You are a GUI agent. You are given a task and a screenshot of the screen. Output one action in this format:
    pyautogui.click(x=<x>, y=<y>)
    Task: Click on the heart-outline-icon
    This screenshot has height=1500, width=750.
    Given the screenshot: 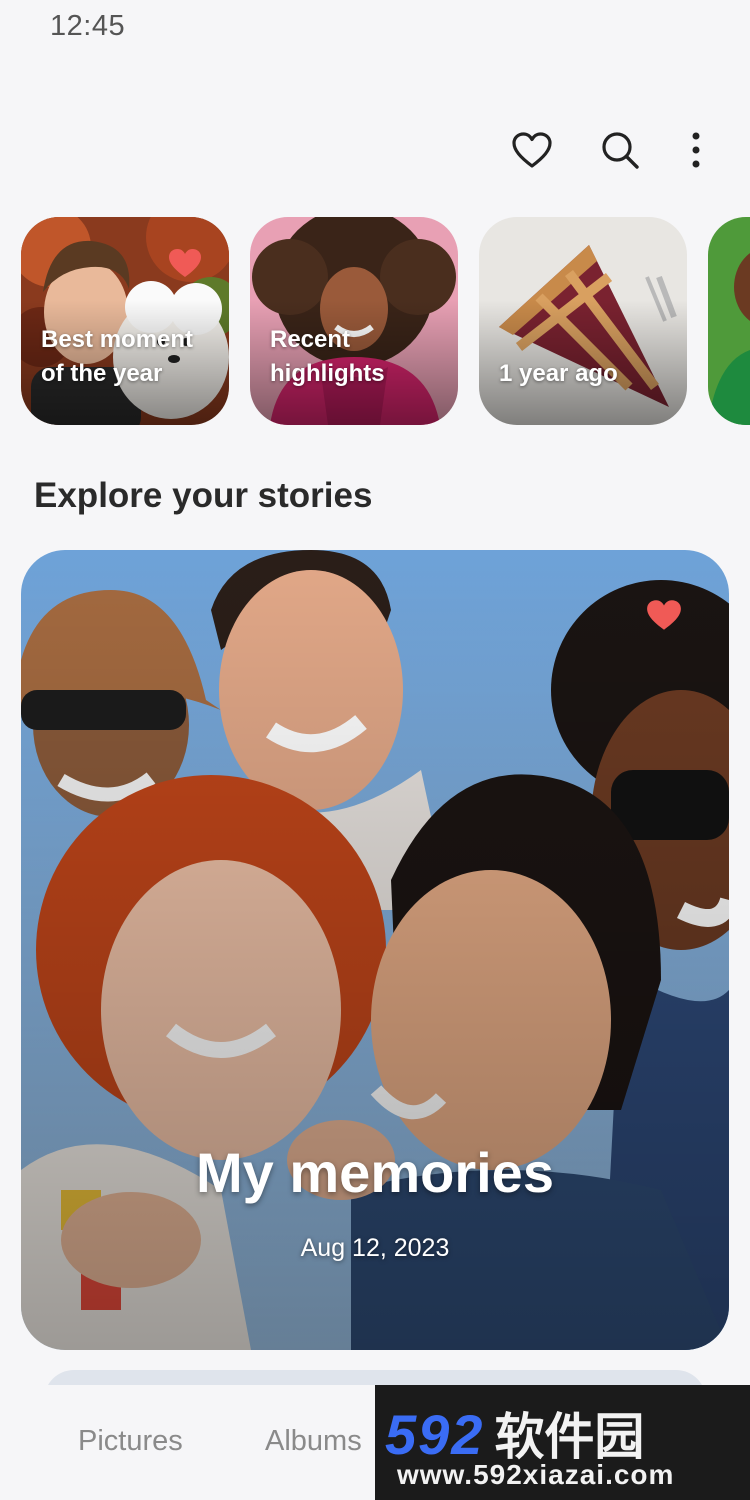 What is the action you would take?
    pyautogui.click(x=532, y=150)
    